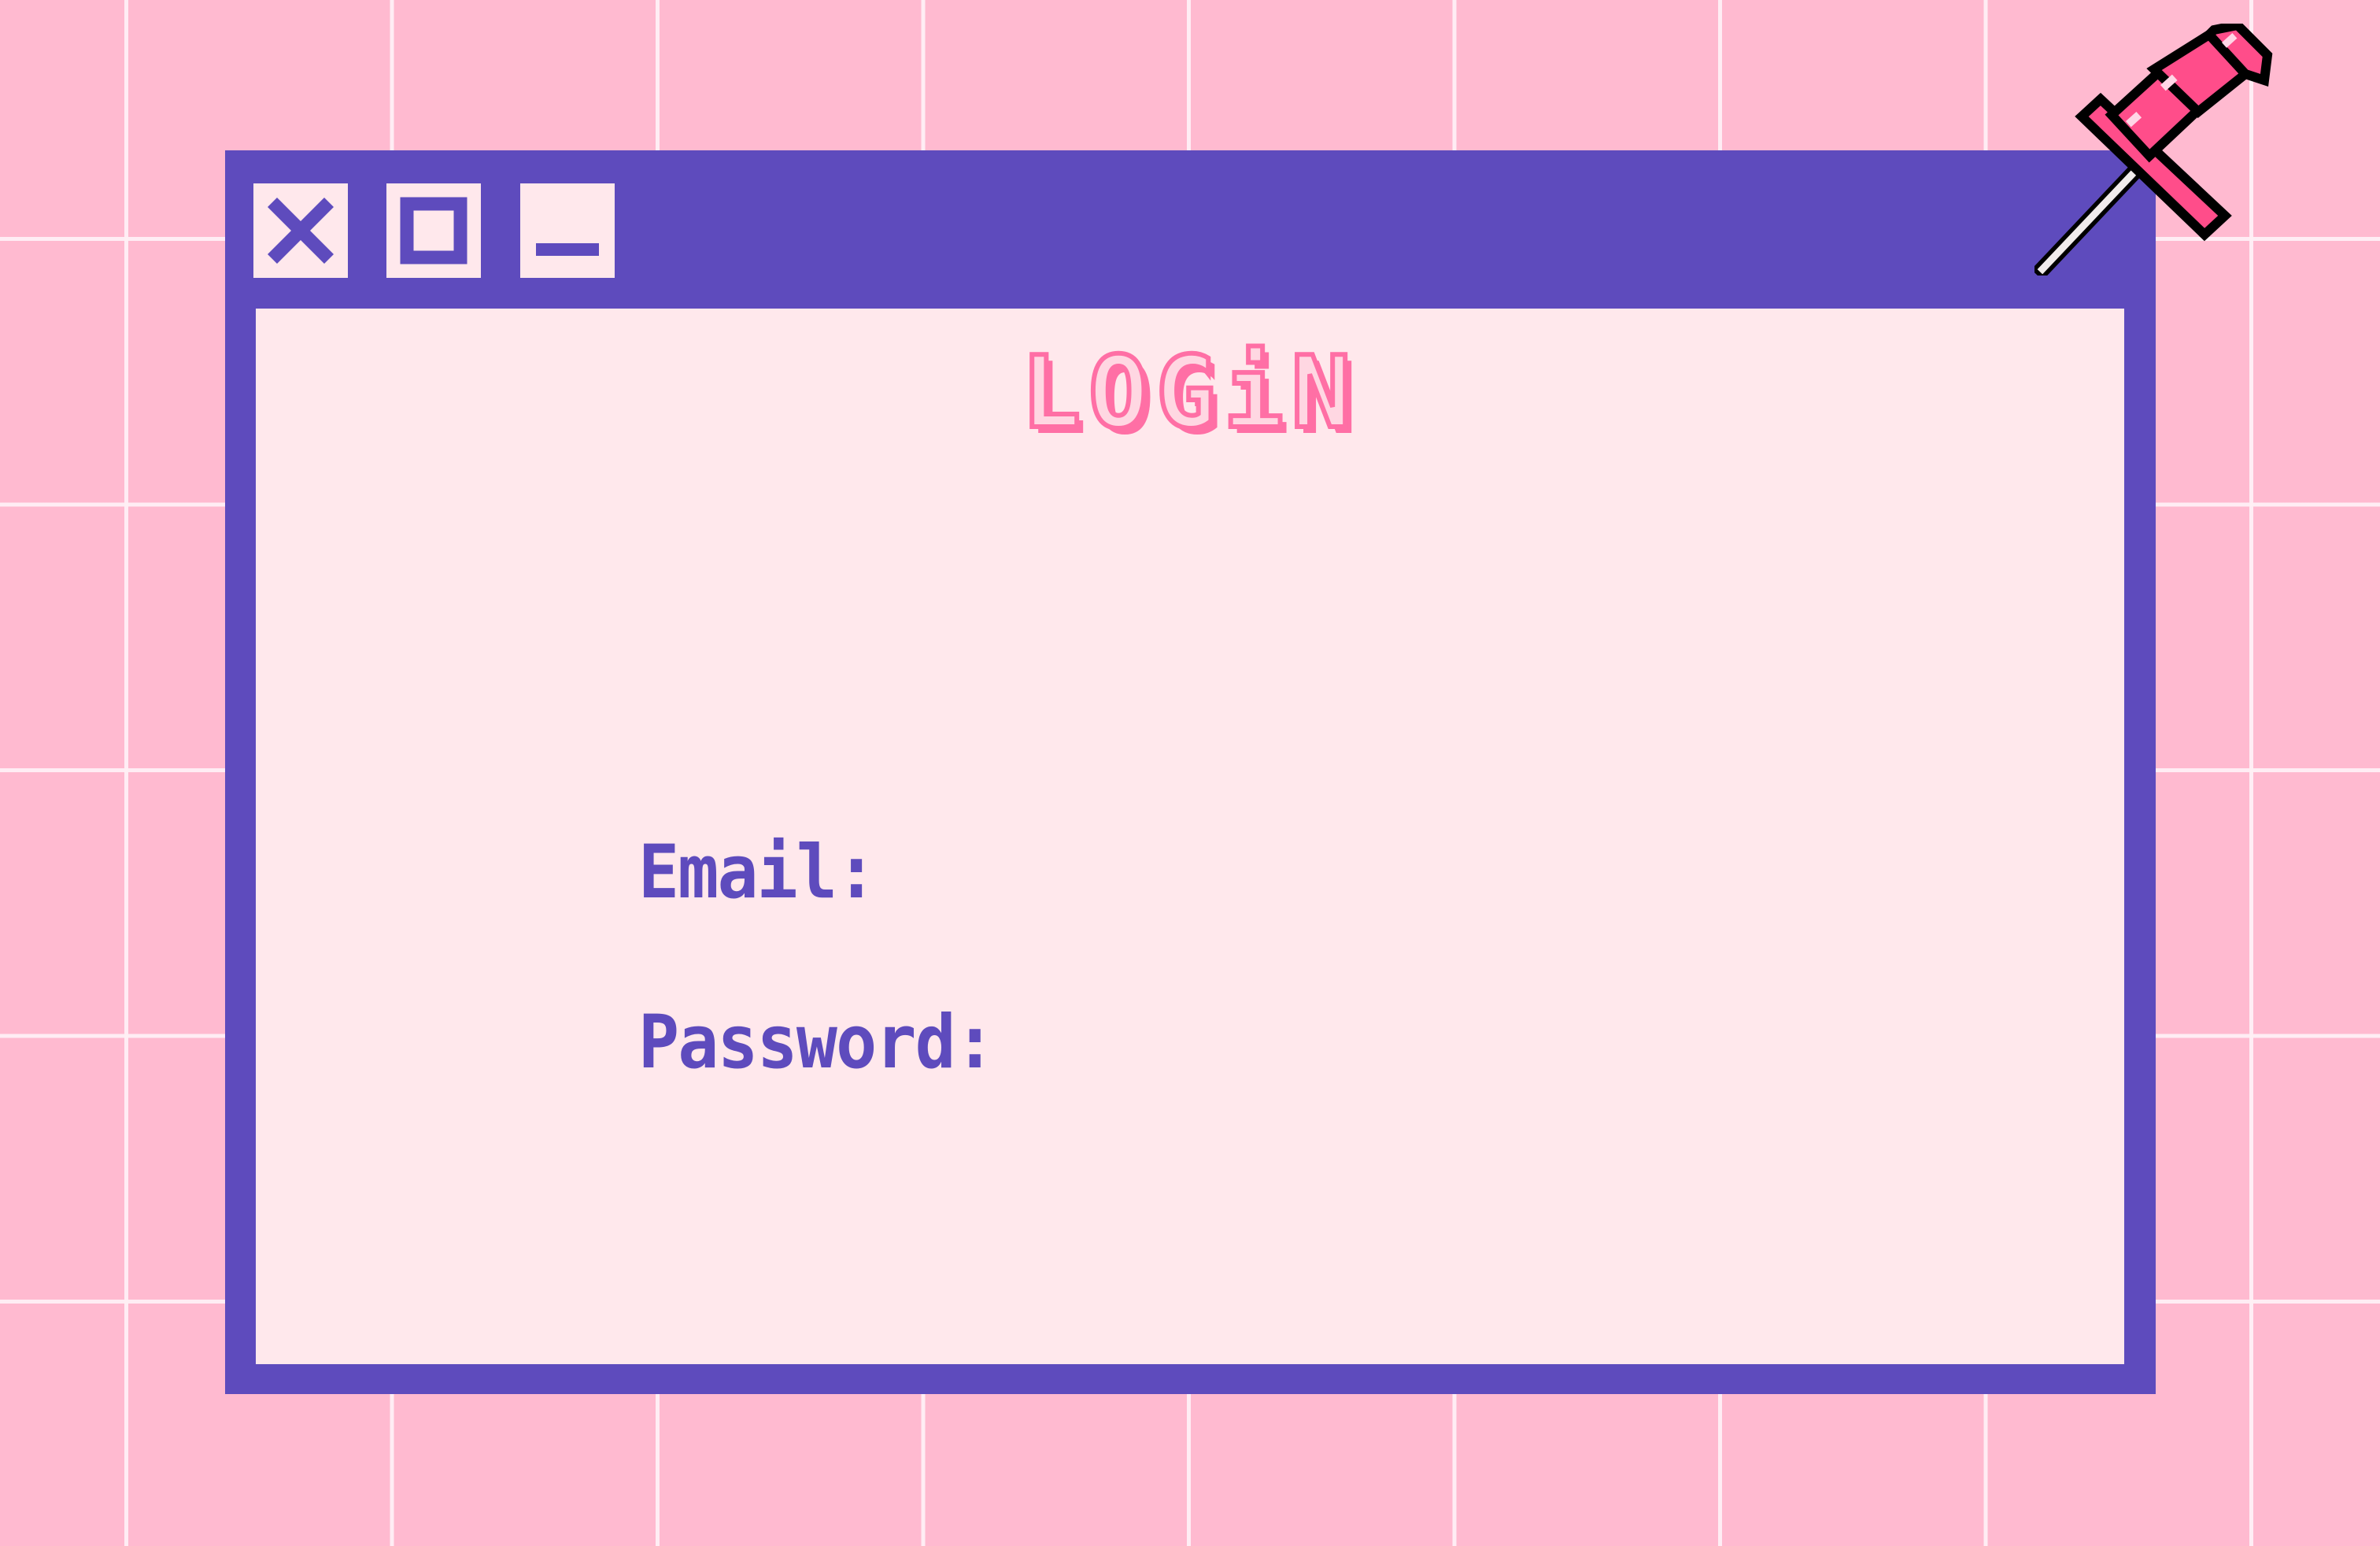 The height and width of the screenshot is (1546, 2380). I want to click on minimize-icon, so click(567, 250).